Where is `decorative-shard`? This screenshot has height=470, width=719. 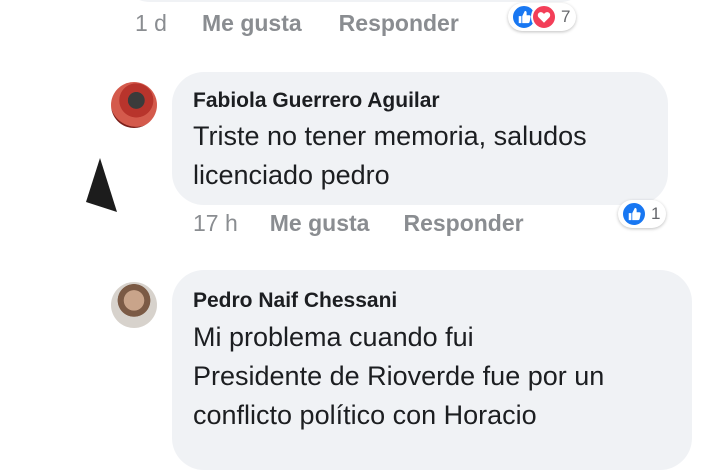
decorative-shard is located at coordinates (101, 185).